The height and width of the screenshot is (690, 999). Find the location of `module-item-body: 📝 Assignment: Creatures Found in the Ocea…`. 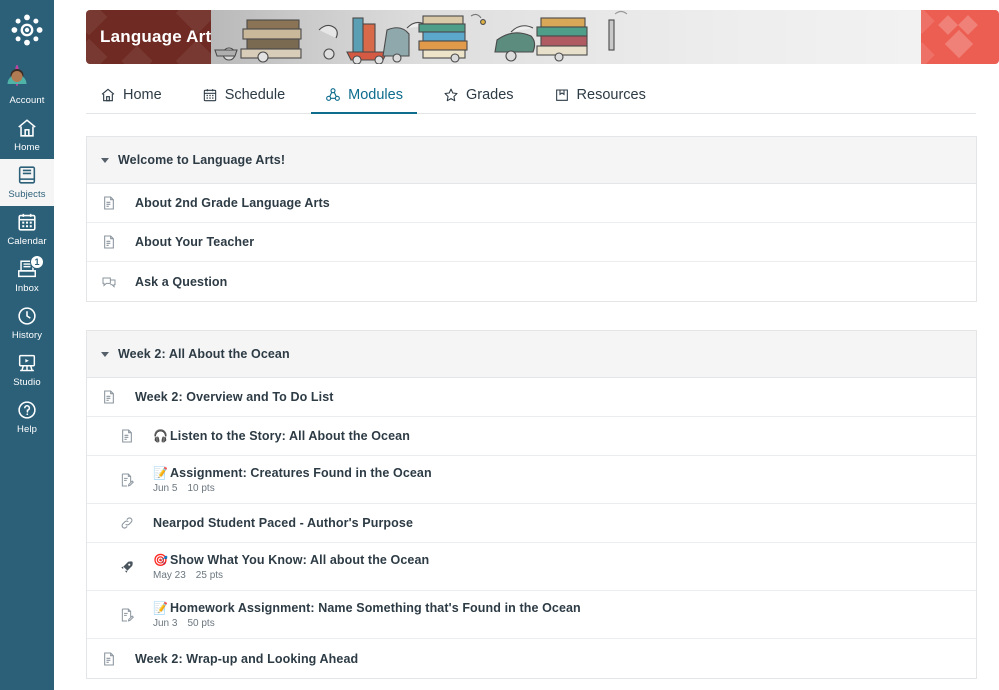

module-item-body: 📝 Assignment: Creatures Found in the Ocea… is located at coordinates (292, 480).